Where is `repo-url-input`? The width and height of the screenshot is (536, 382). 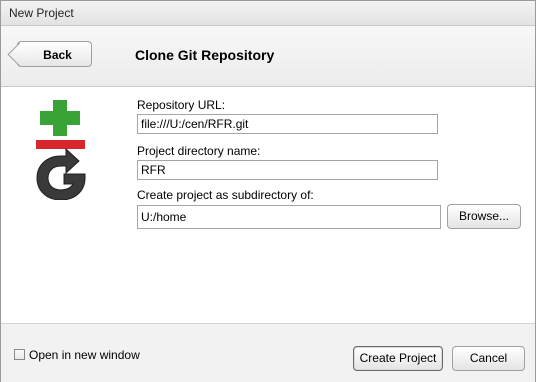
repo-url-input is located at coordinates (287, 124).